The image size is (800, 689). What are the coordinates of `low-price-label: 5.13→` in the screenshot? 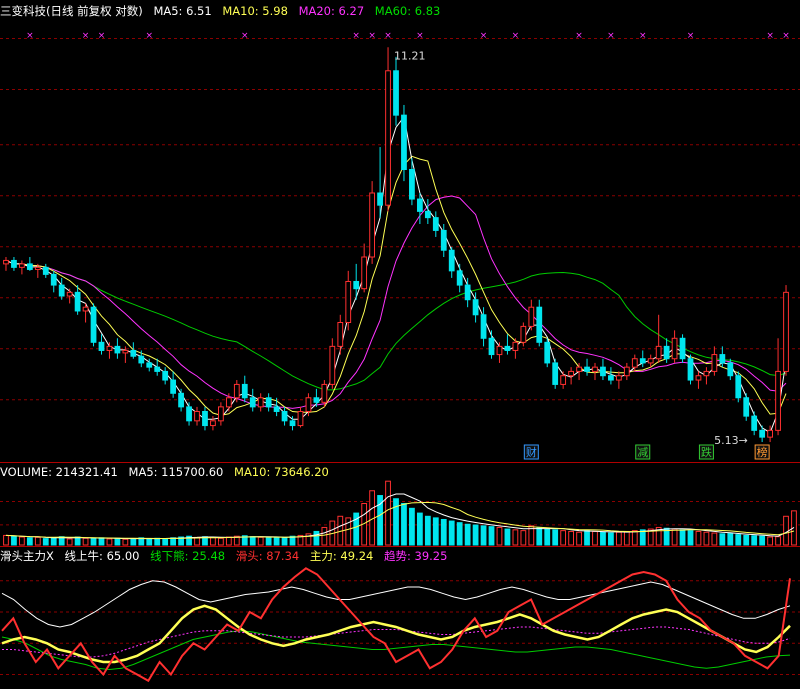 It's located at (731, 440).